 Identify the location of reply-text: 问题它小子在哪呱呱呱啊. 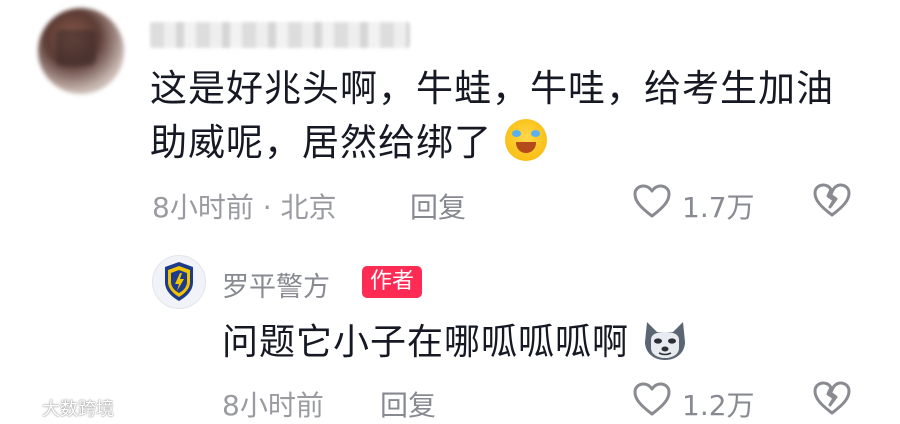
(455, 343).